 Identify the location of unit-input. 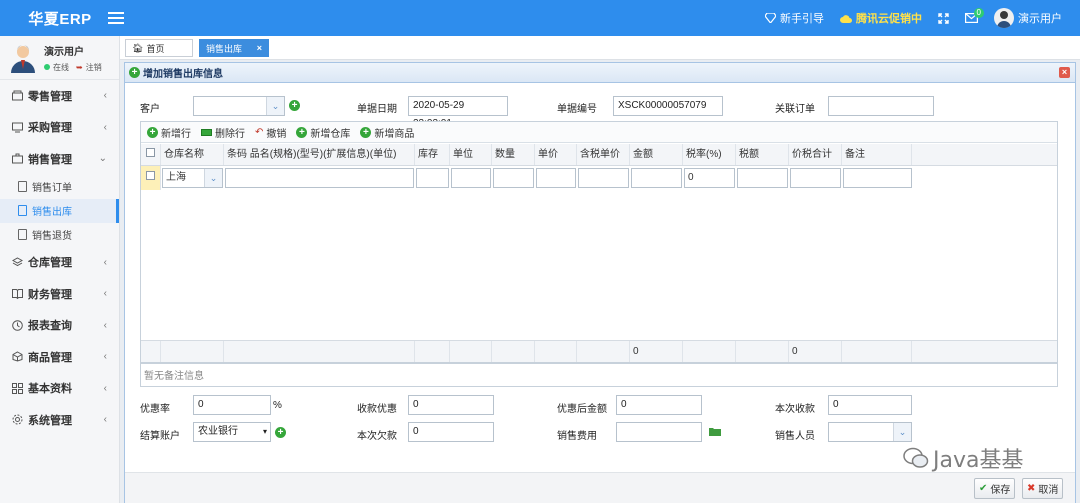
(471, 178).